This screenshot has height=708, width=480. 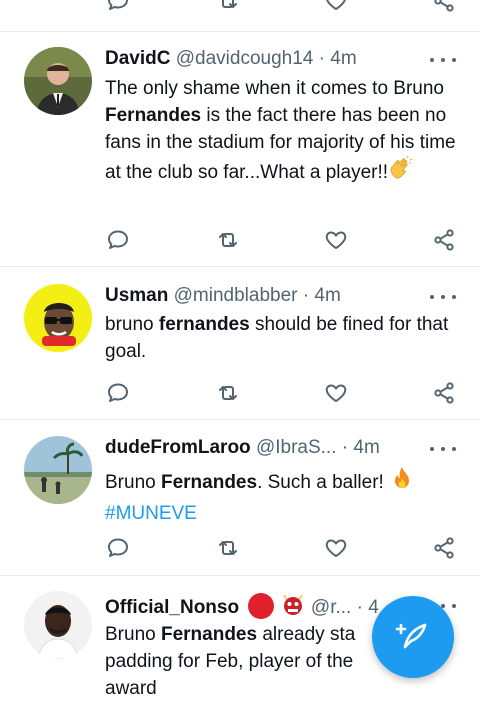 I want to click on compose-tweet-button, so click(x=413, y=637).